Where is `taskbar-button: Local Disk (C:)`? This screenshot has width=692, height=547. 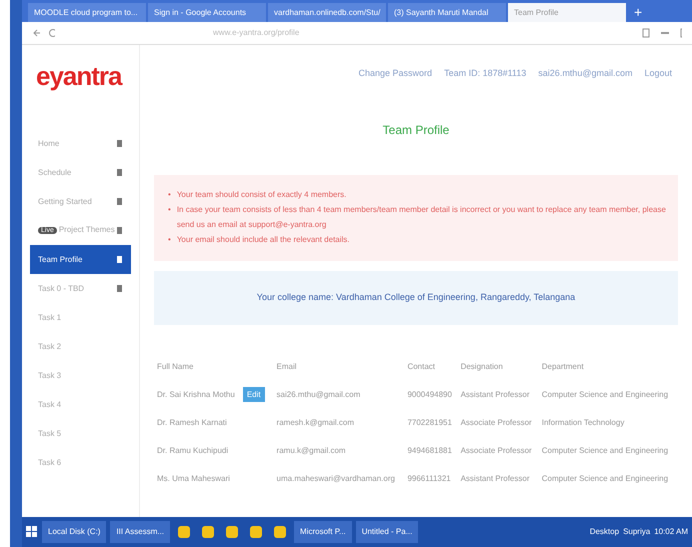
taskbar-button: Local Disk (C:) is located at coordinates (74, 532).